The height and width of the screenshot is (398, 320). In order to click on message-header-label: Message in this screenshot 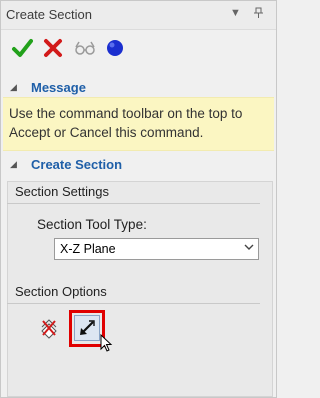, I will do `click(58, 87)`.